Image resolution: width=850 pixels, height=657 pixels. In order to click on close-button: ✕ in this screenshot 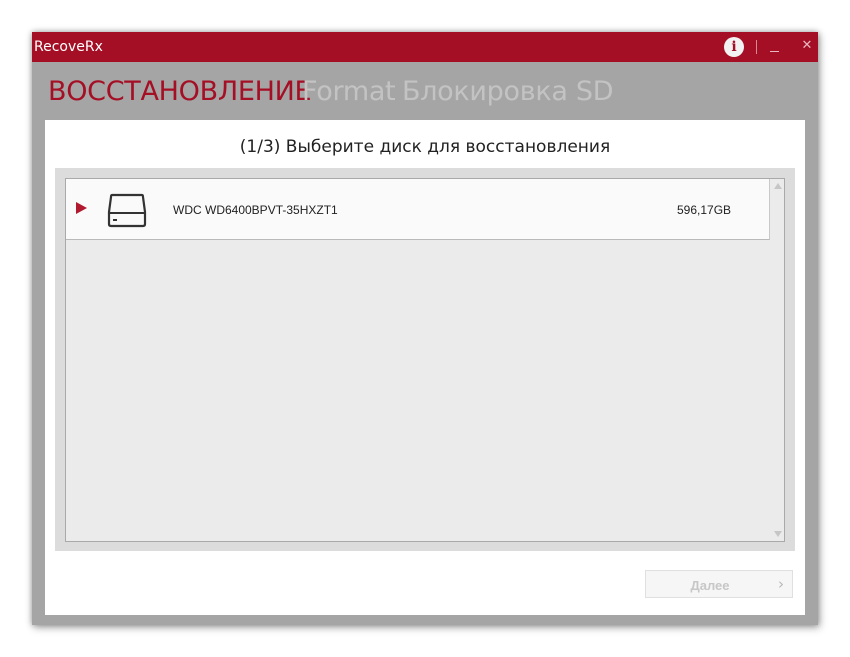, I will do `click(807, 46)`.